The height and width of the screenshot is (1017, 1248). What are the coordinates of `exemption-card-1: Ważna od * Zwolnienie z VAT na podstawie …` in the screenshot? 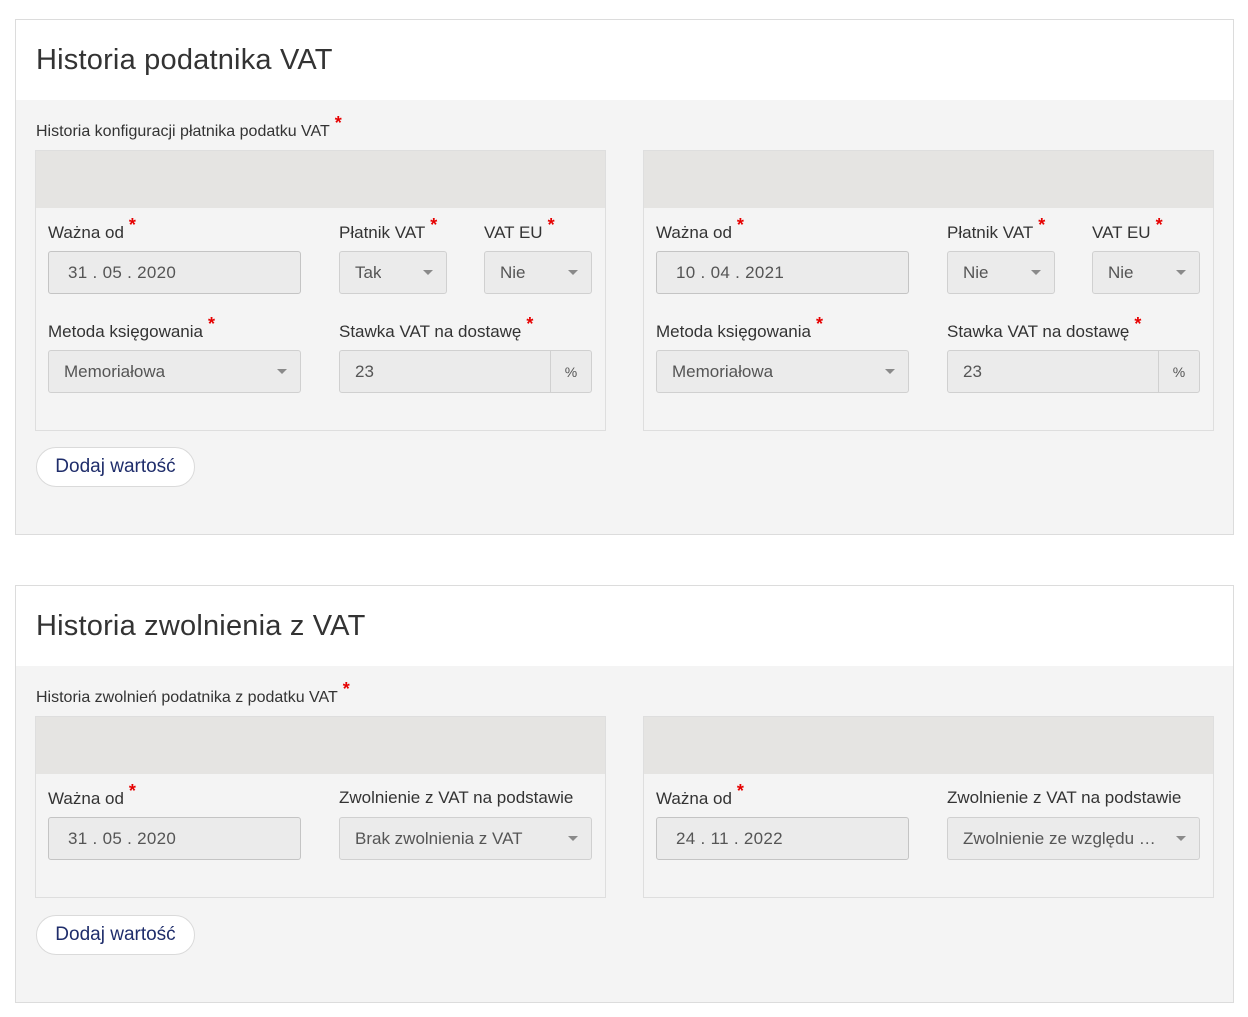 It's located at (320, 807).